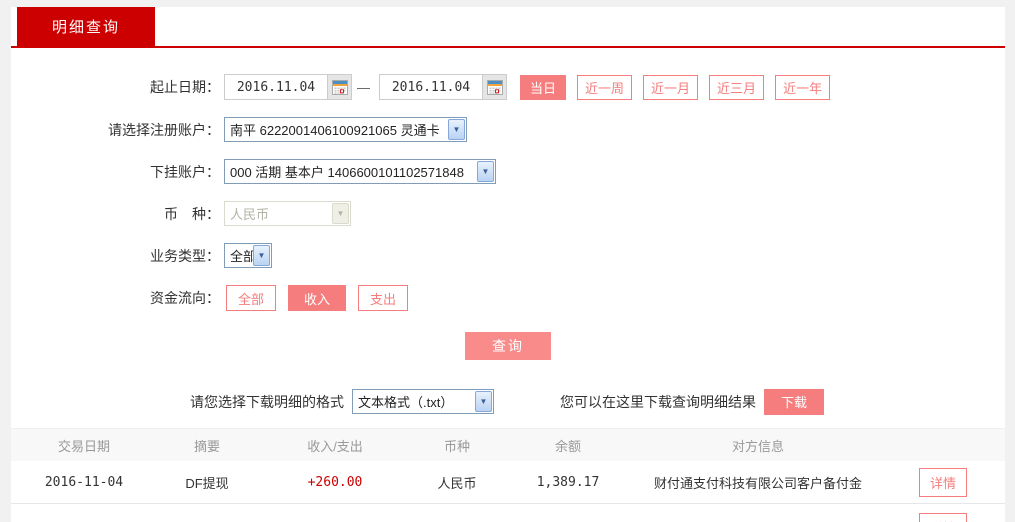 The image size is (1015, 522). I want to click on download-format-select: 文本格式（.txt） ▼, so click(423, 401).